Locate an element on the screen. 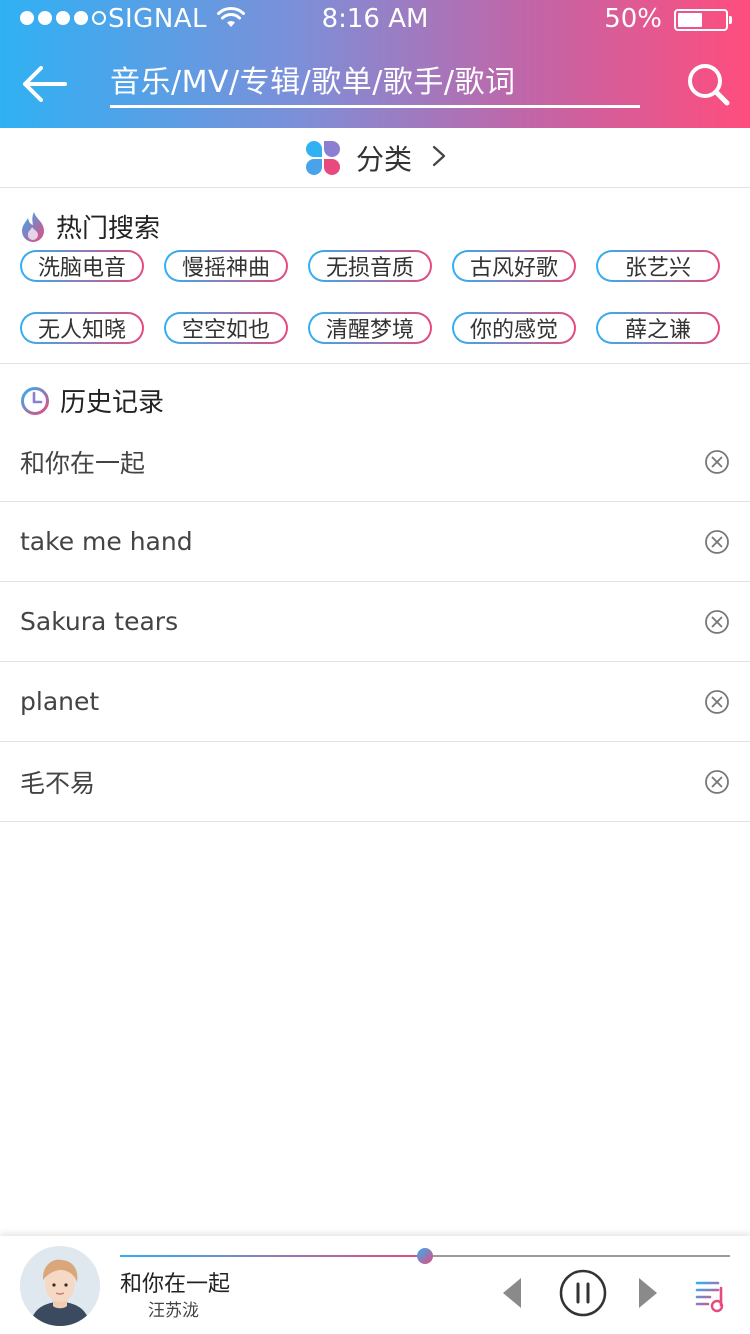  history-item: planet is located at coordinates (375, 702).